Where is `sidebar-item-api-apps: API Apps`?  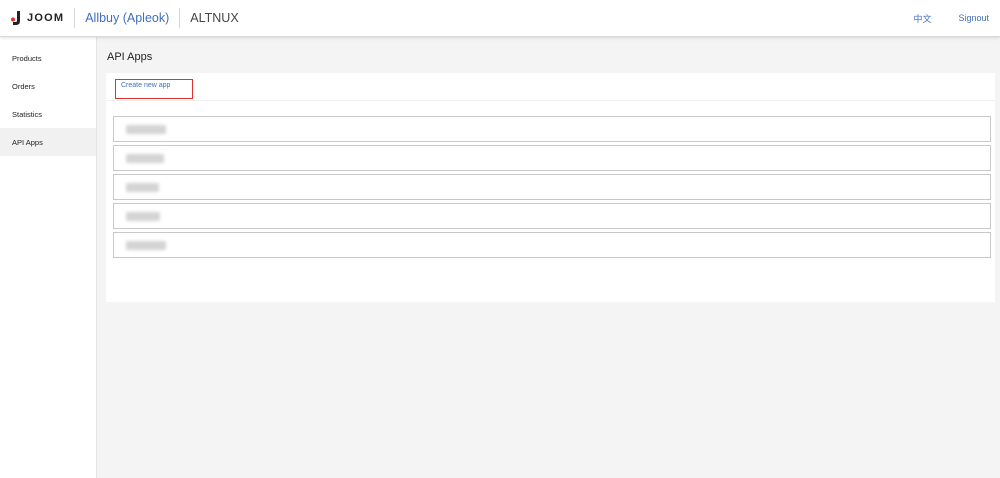 sidebar-item-api-apps: API Apps is located at coordinates (48, 142).